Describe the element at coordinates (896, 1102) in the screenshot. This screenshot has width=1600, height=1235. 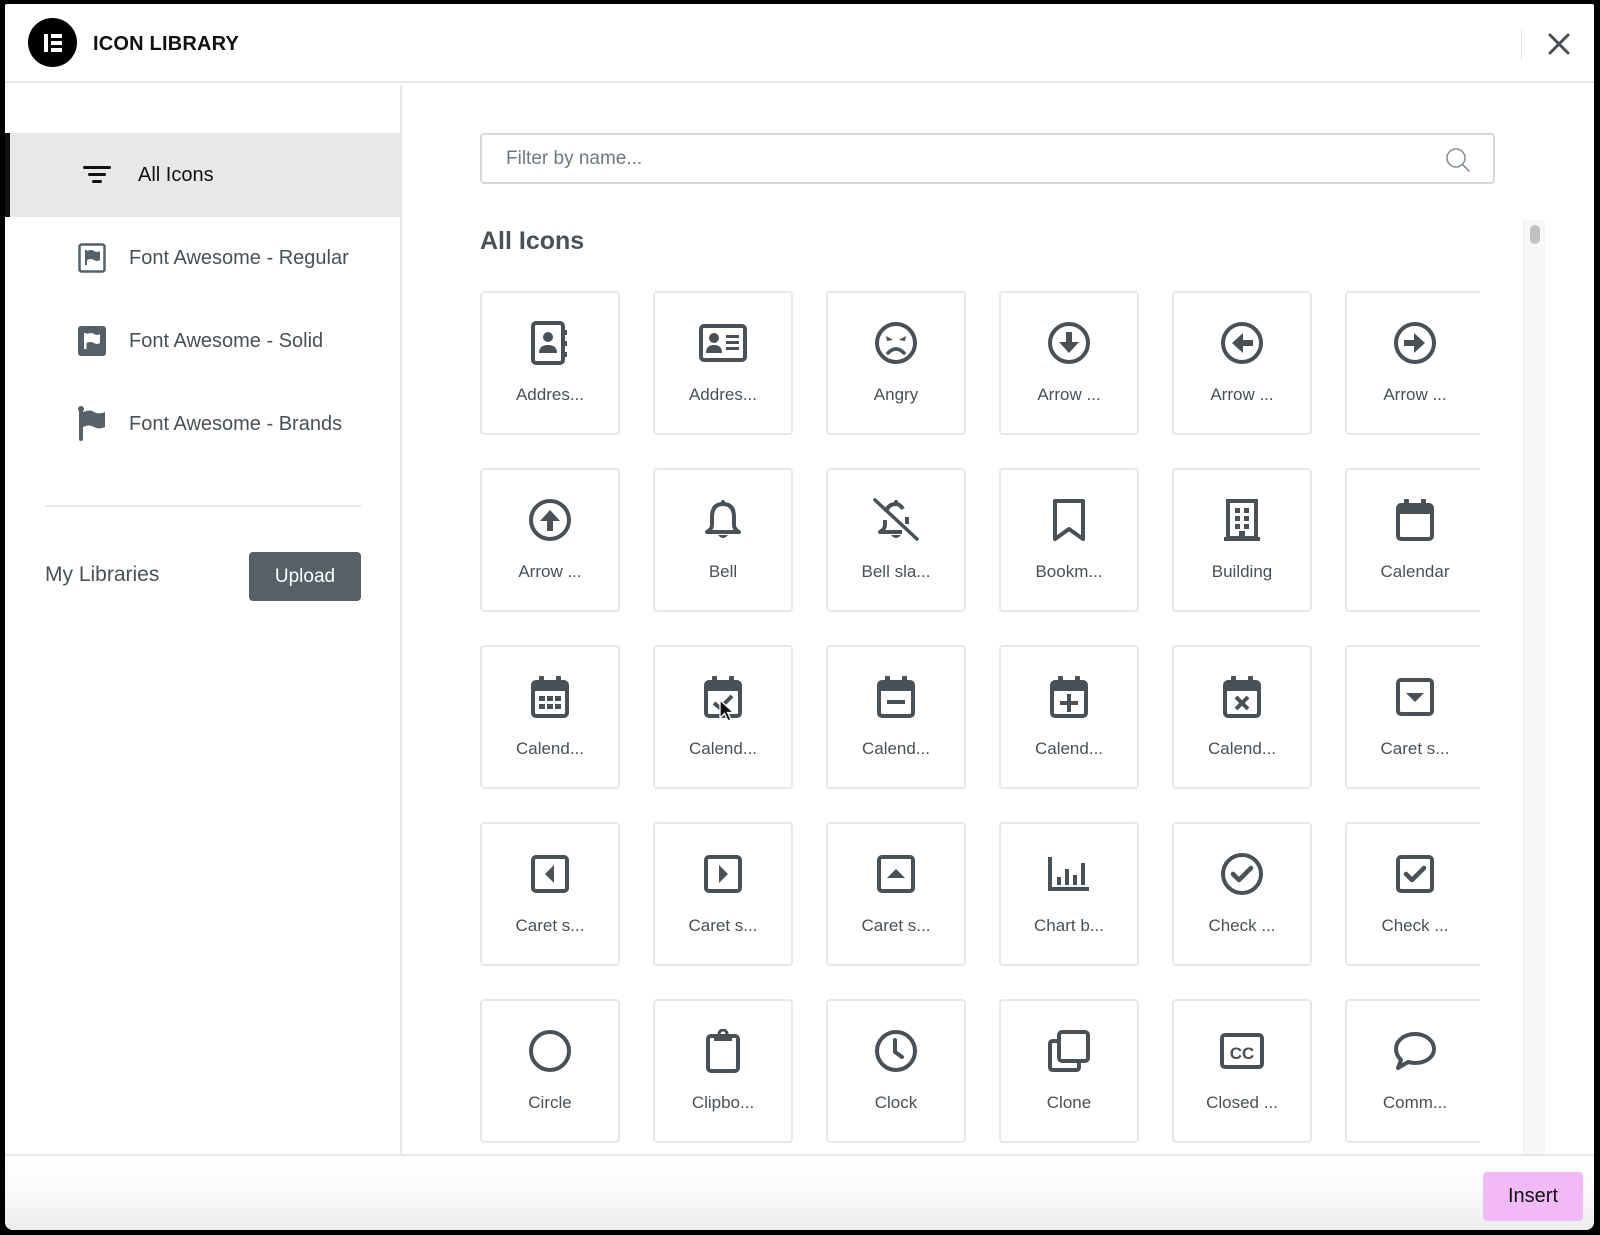
I see `icon-tile-label: Clock` at that location.